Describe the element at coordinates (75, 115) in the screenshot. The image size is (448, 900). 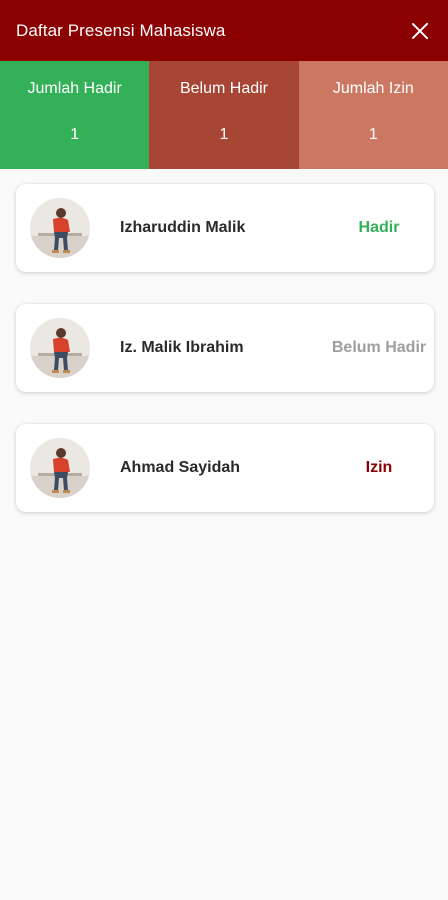
I see `summary-hadir: Jumlah Hadir 1` at that location.